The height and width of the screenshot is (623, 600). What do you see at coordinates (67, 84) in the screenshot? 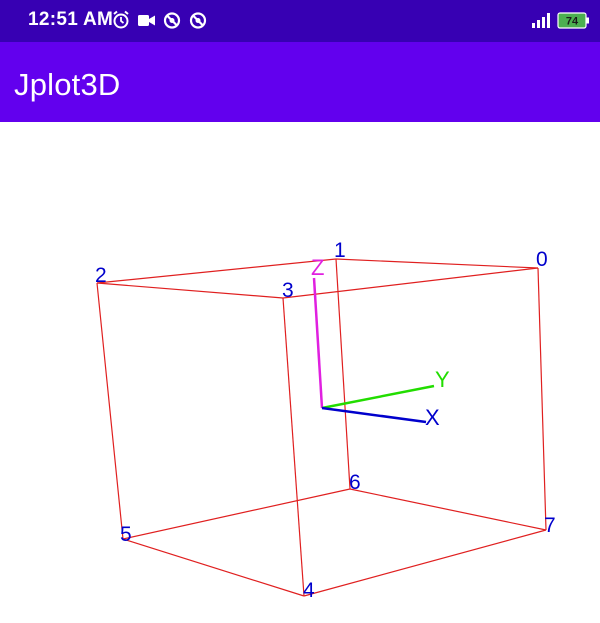
I see `app-title: Jplot3D` at bounding box center [67, 84].